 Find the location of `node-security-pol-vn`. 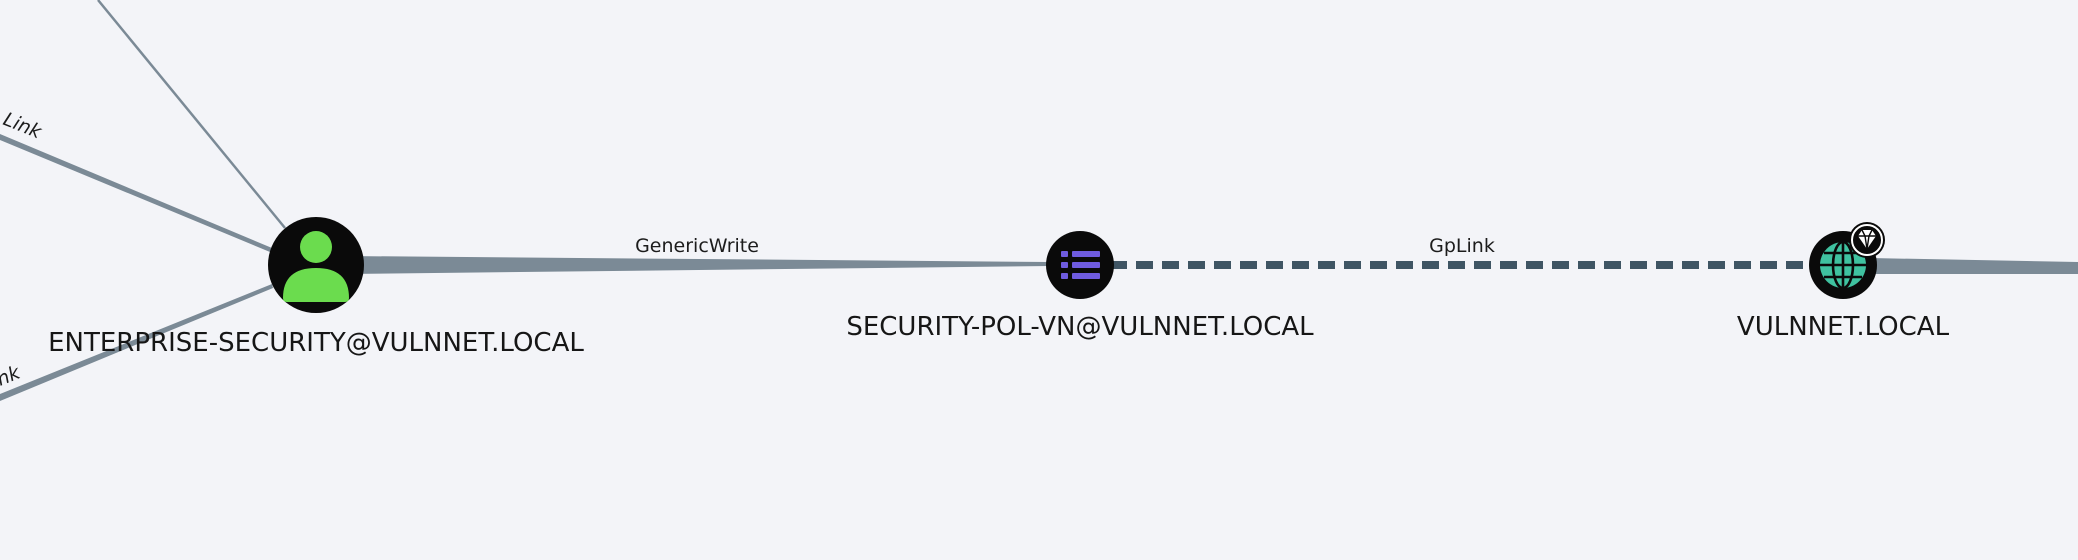

node-security-pol-vn is located at coordinates (1080, 265).